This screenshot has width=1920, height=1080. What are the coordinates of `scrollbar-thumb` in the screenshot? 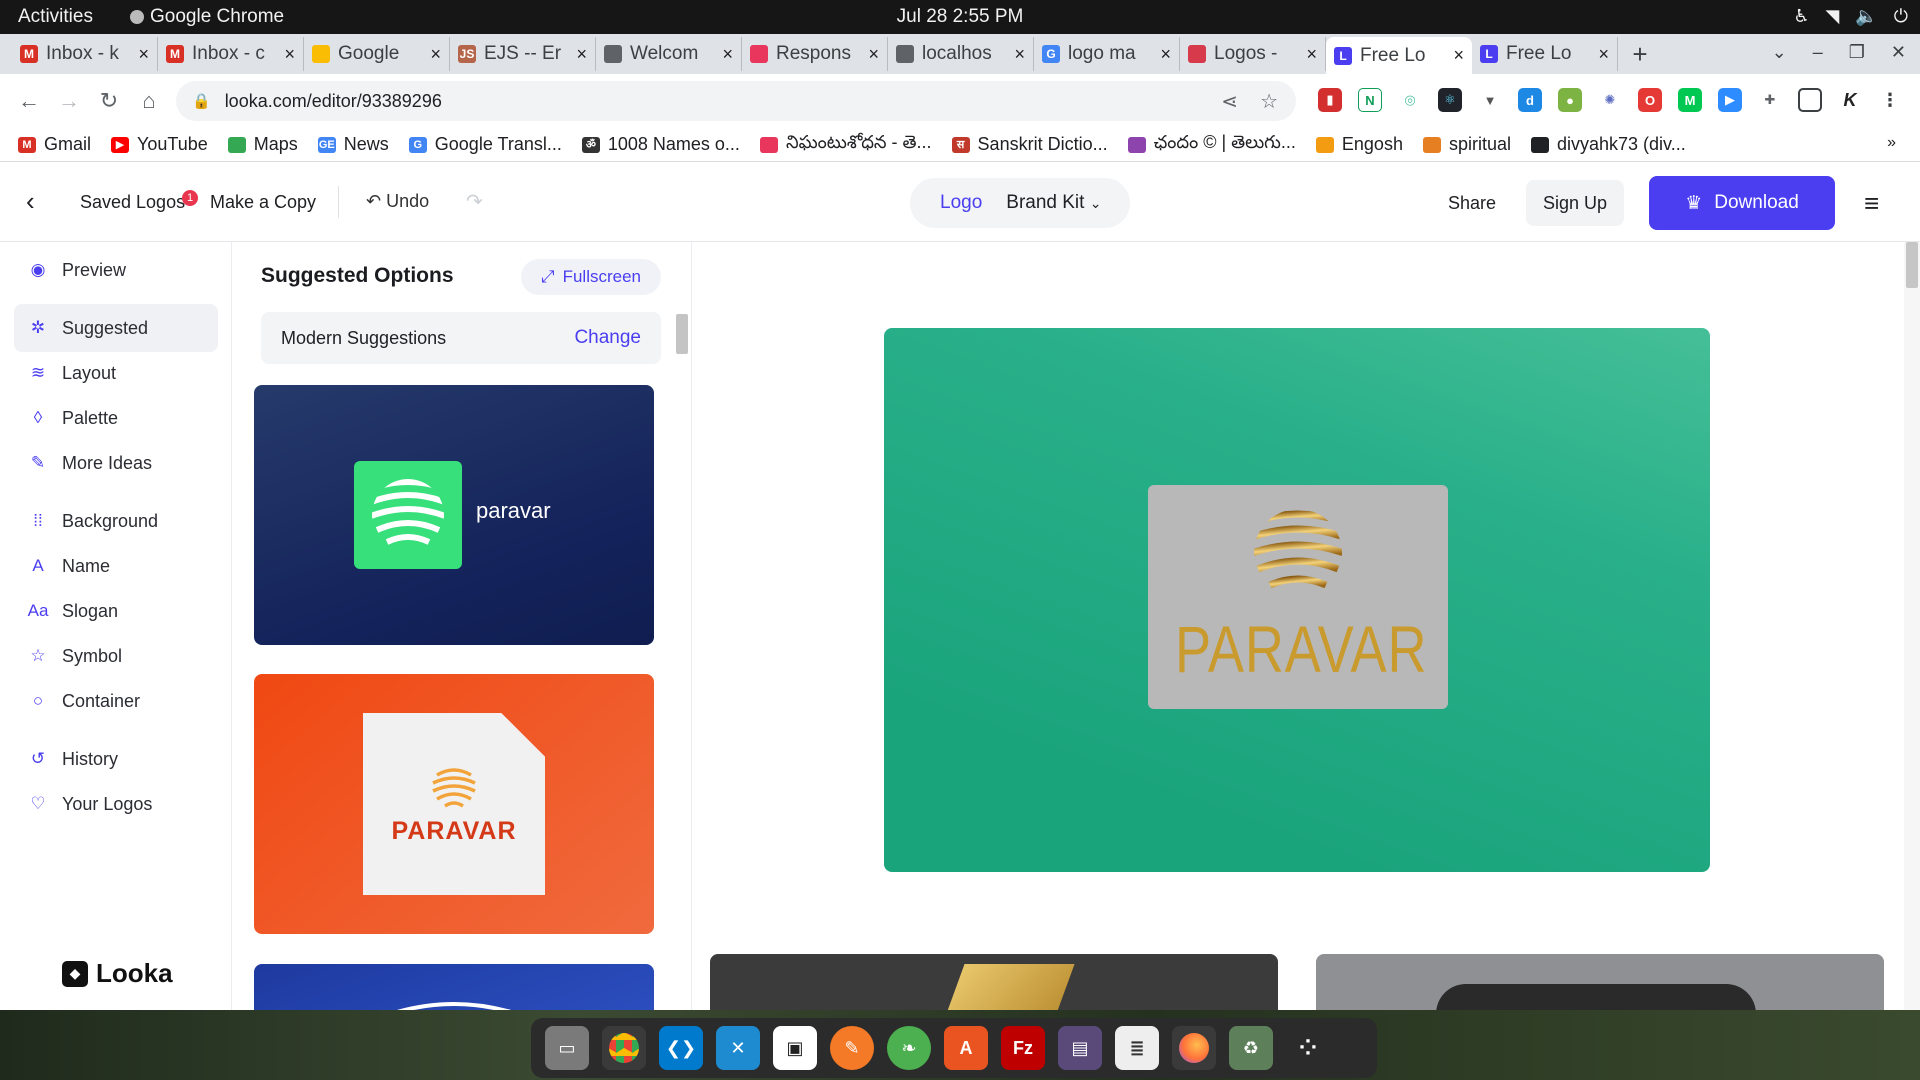 It's located at (1912, 265).